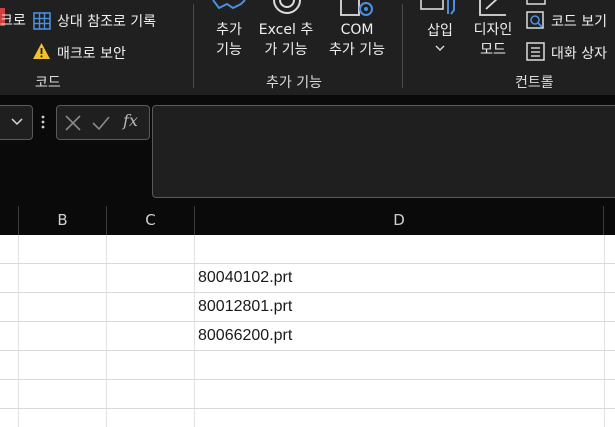 The width and height of the screenshot is (615, 427). What do you see at coordinates (286, 40) in the screenshot?
I see `excel-add-ins-button: Excel 추 가 기능` at bounding box center [286, 40].